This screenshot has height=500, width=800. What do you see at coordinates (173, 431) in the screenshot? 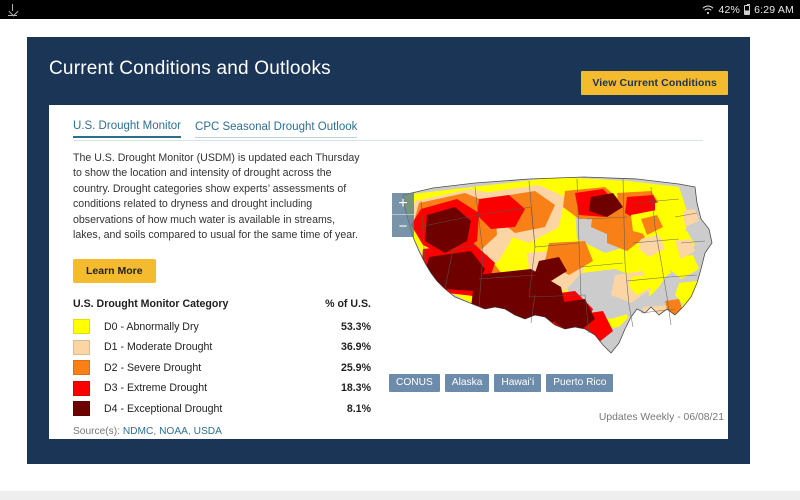
I see `source-link-noaa: NOAA` at bounding box center [173, 431].